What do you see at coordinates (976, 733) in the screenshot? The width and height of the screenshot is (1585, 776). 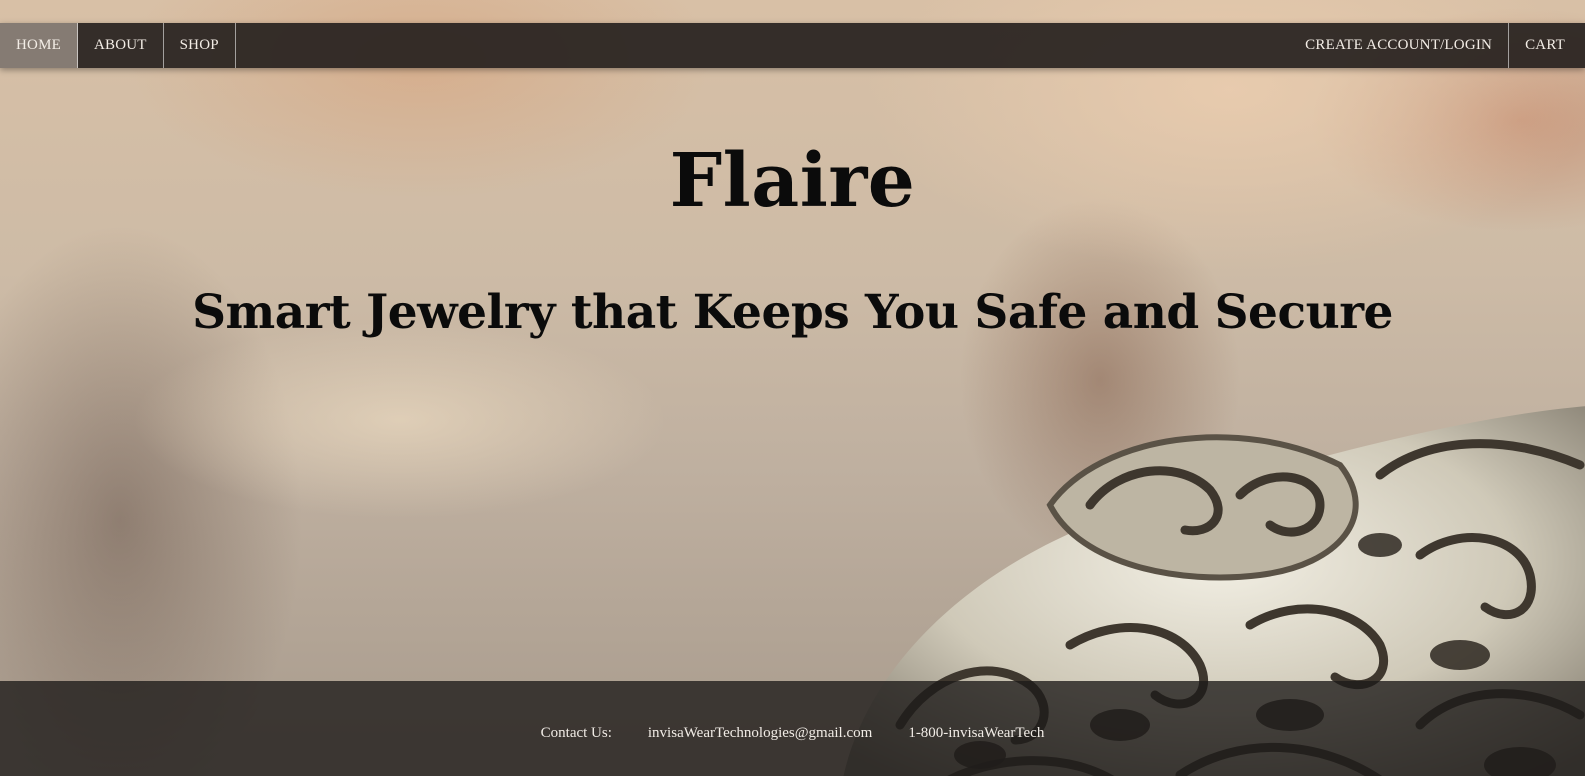 I see `contact-phone: 1-800-invisaWearTech` at bounding box center [976, 733].